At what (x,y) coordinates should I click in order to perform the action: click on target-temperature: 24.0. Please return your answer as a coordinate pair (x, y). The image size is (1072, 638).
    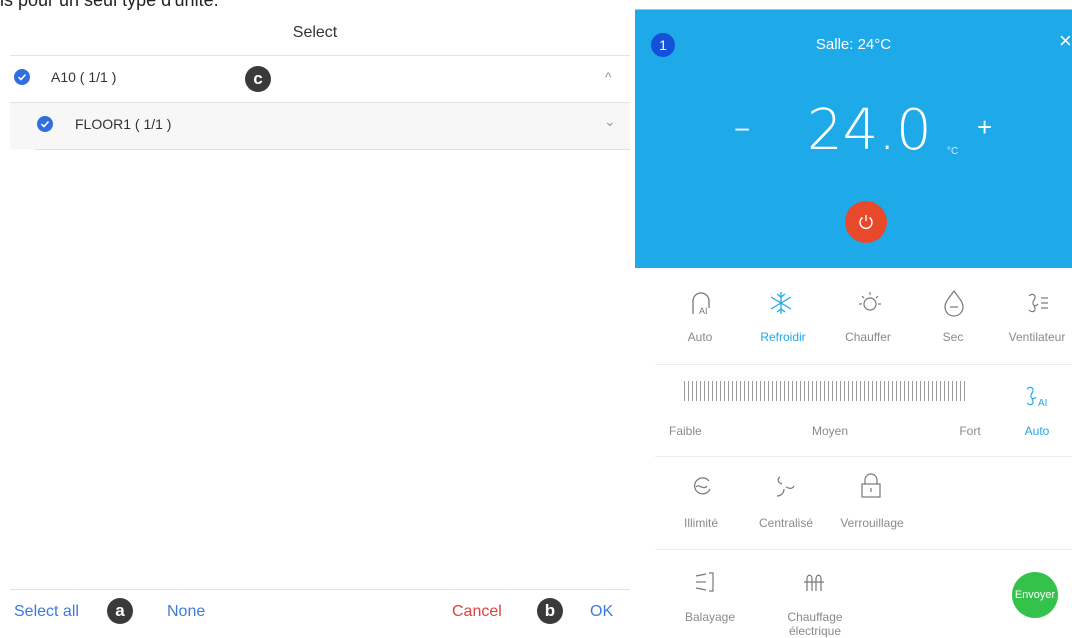
    Looking at the image, I should click on (869, 130).